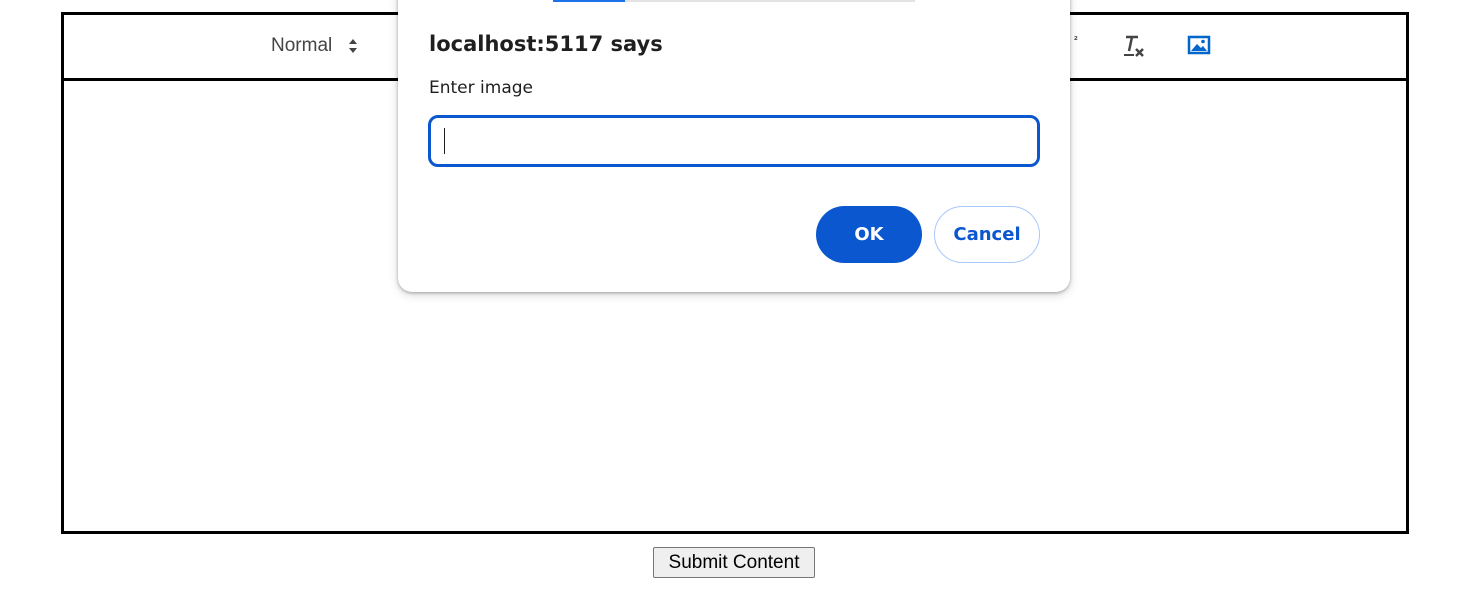 This screenshot has width=1464, height=600. Describe the element at coordinates (734, 1) in the screenshot. I see `browser-tab-strip` at that location.